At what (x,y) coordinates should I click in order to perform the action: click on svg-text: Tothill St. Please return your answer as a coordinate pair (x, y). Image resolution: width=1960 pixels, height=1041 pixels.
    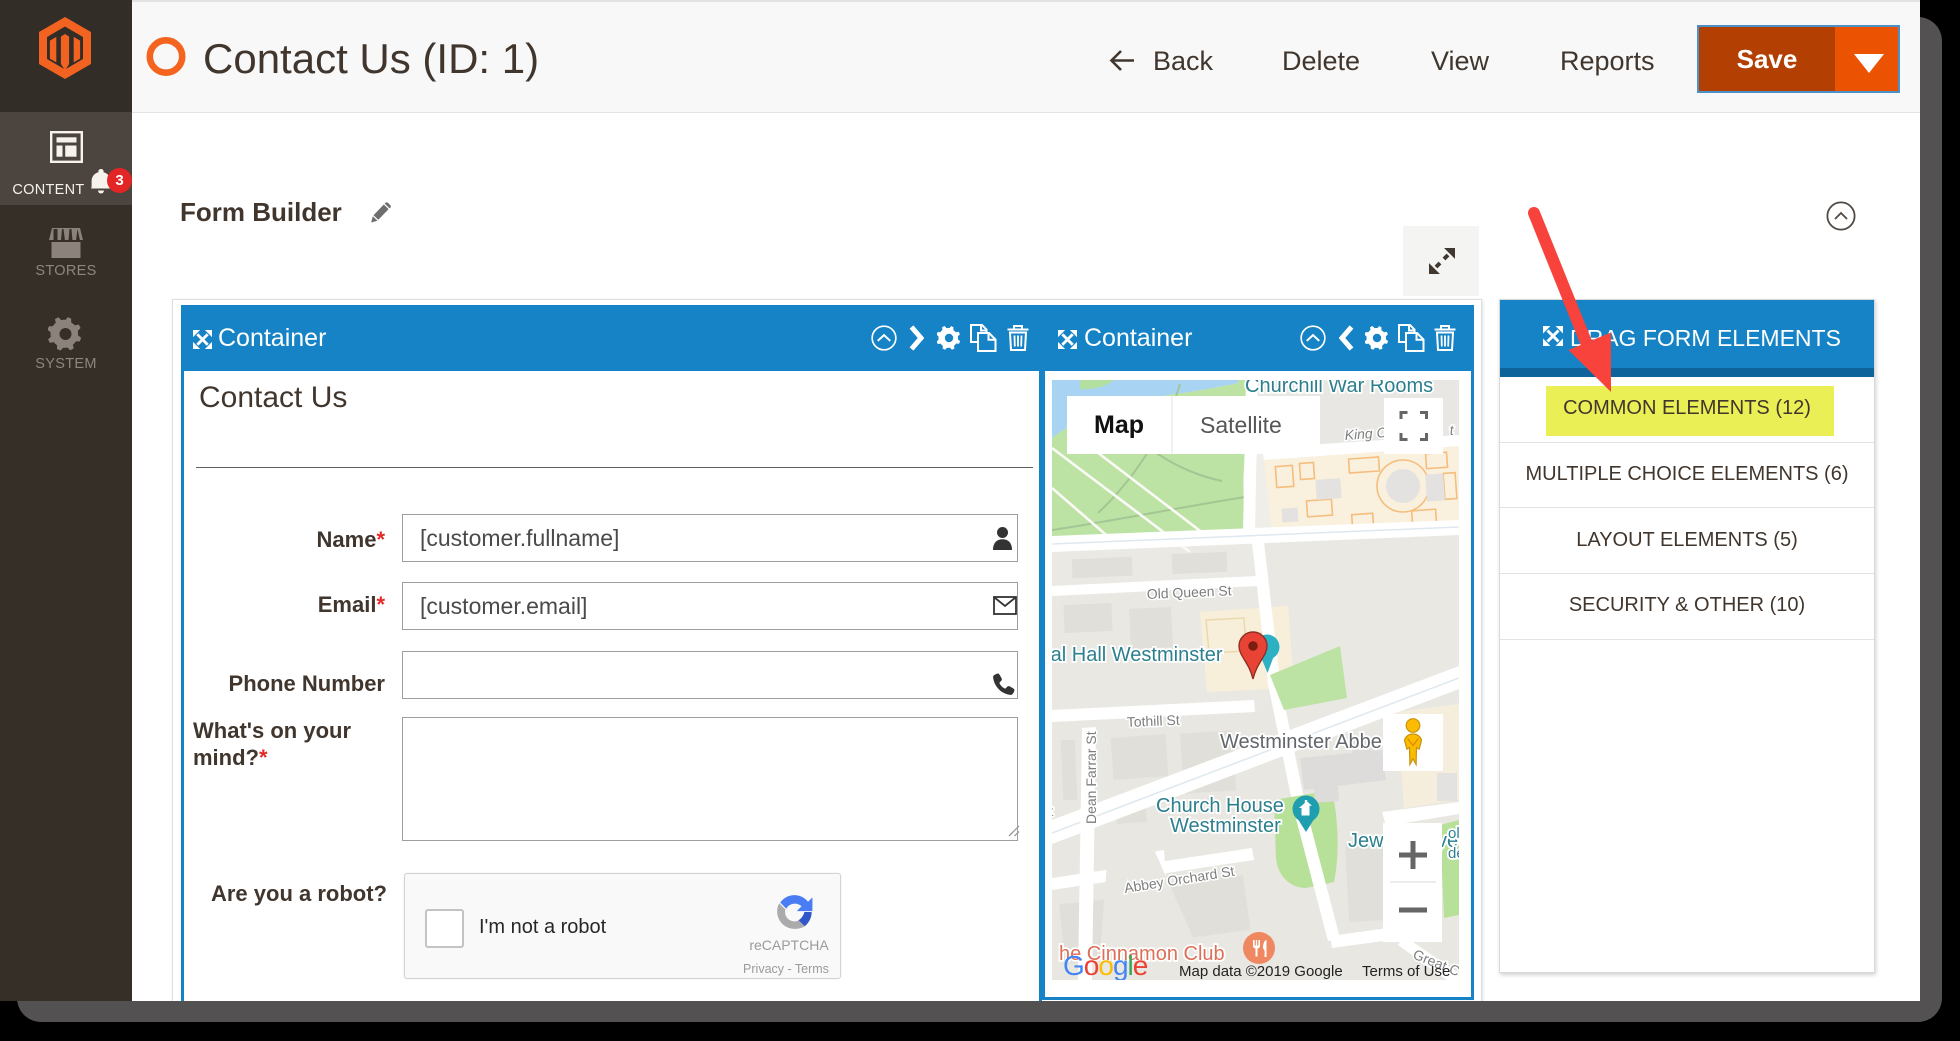
    Looking at the image, I should click on (1153, 721).